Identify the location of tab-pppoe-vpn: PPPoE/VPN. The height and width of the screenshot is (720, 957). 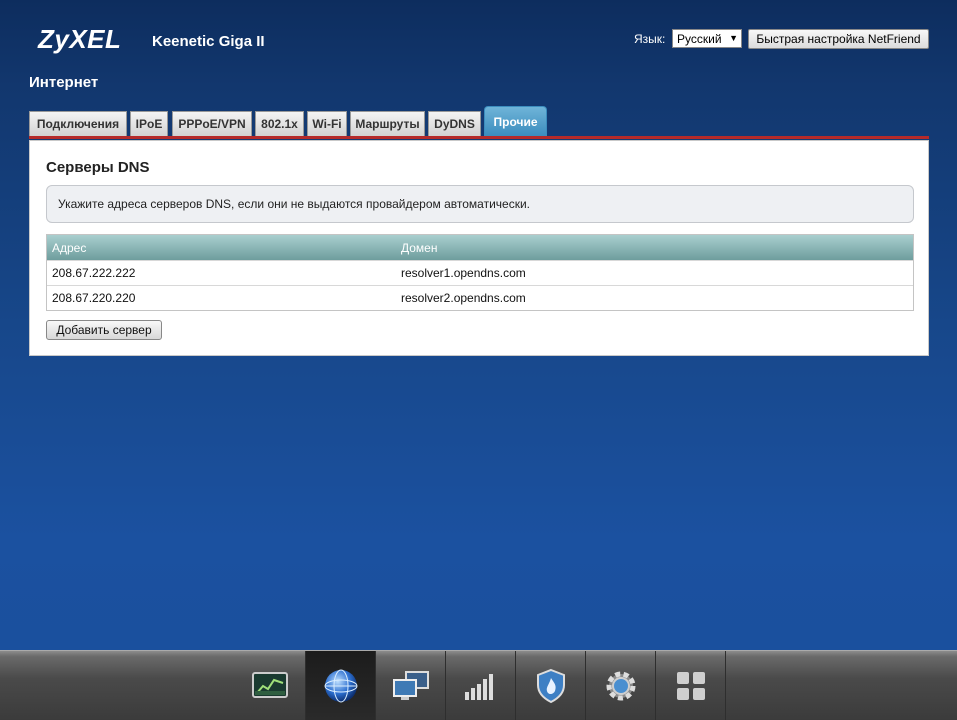
(212, 123).